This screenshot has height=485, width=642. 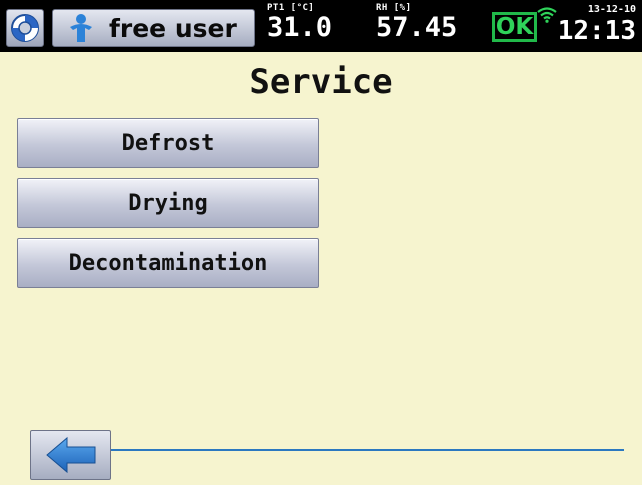 What do you see at coordinates (321, 82) in the screenshot?
I see `page-title: Service` at bounding box center [321, 82].